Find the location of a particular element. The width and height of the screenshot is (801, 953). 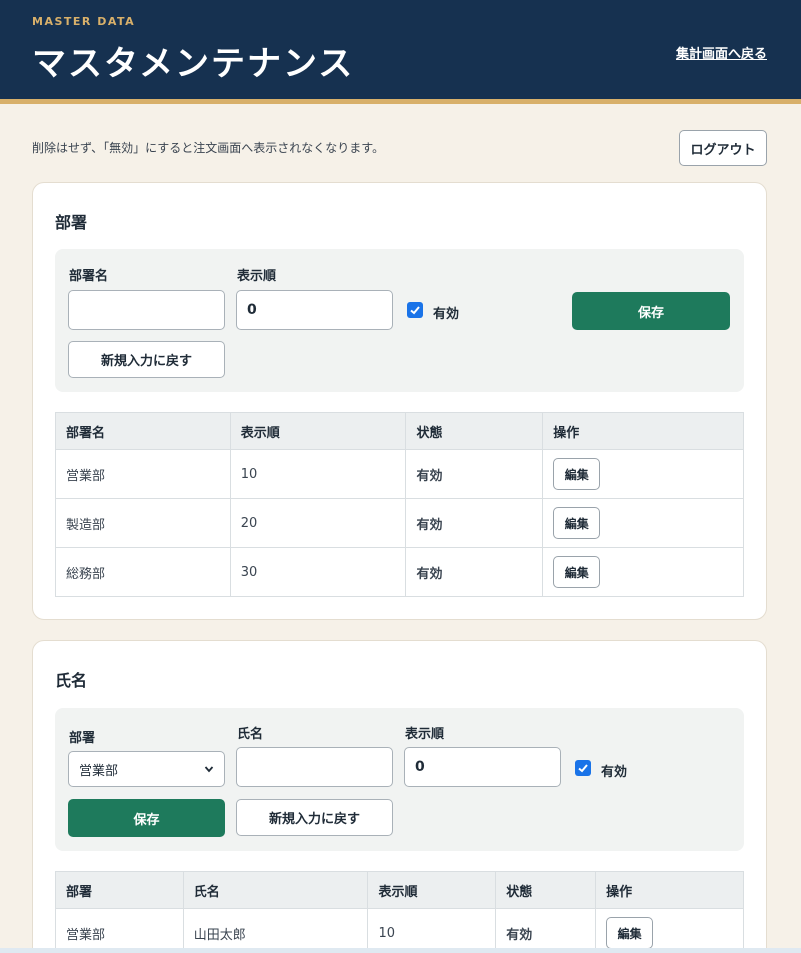

table-row: 総務部 30 有効 編集 is located at coordinates (399, 572).